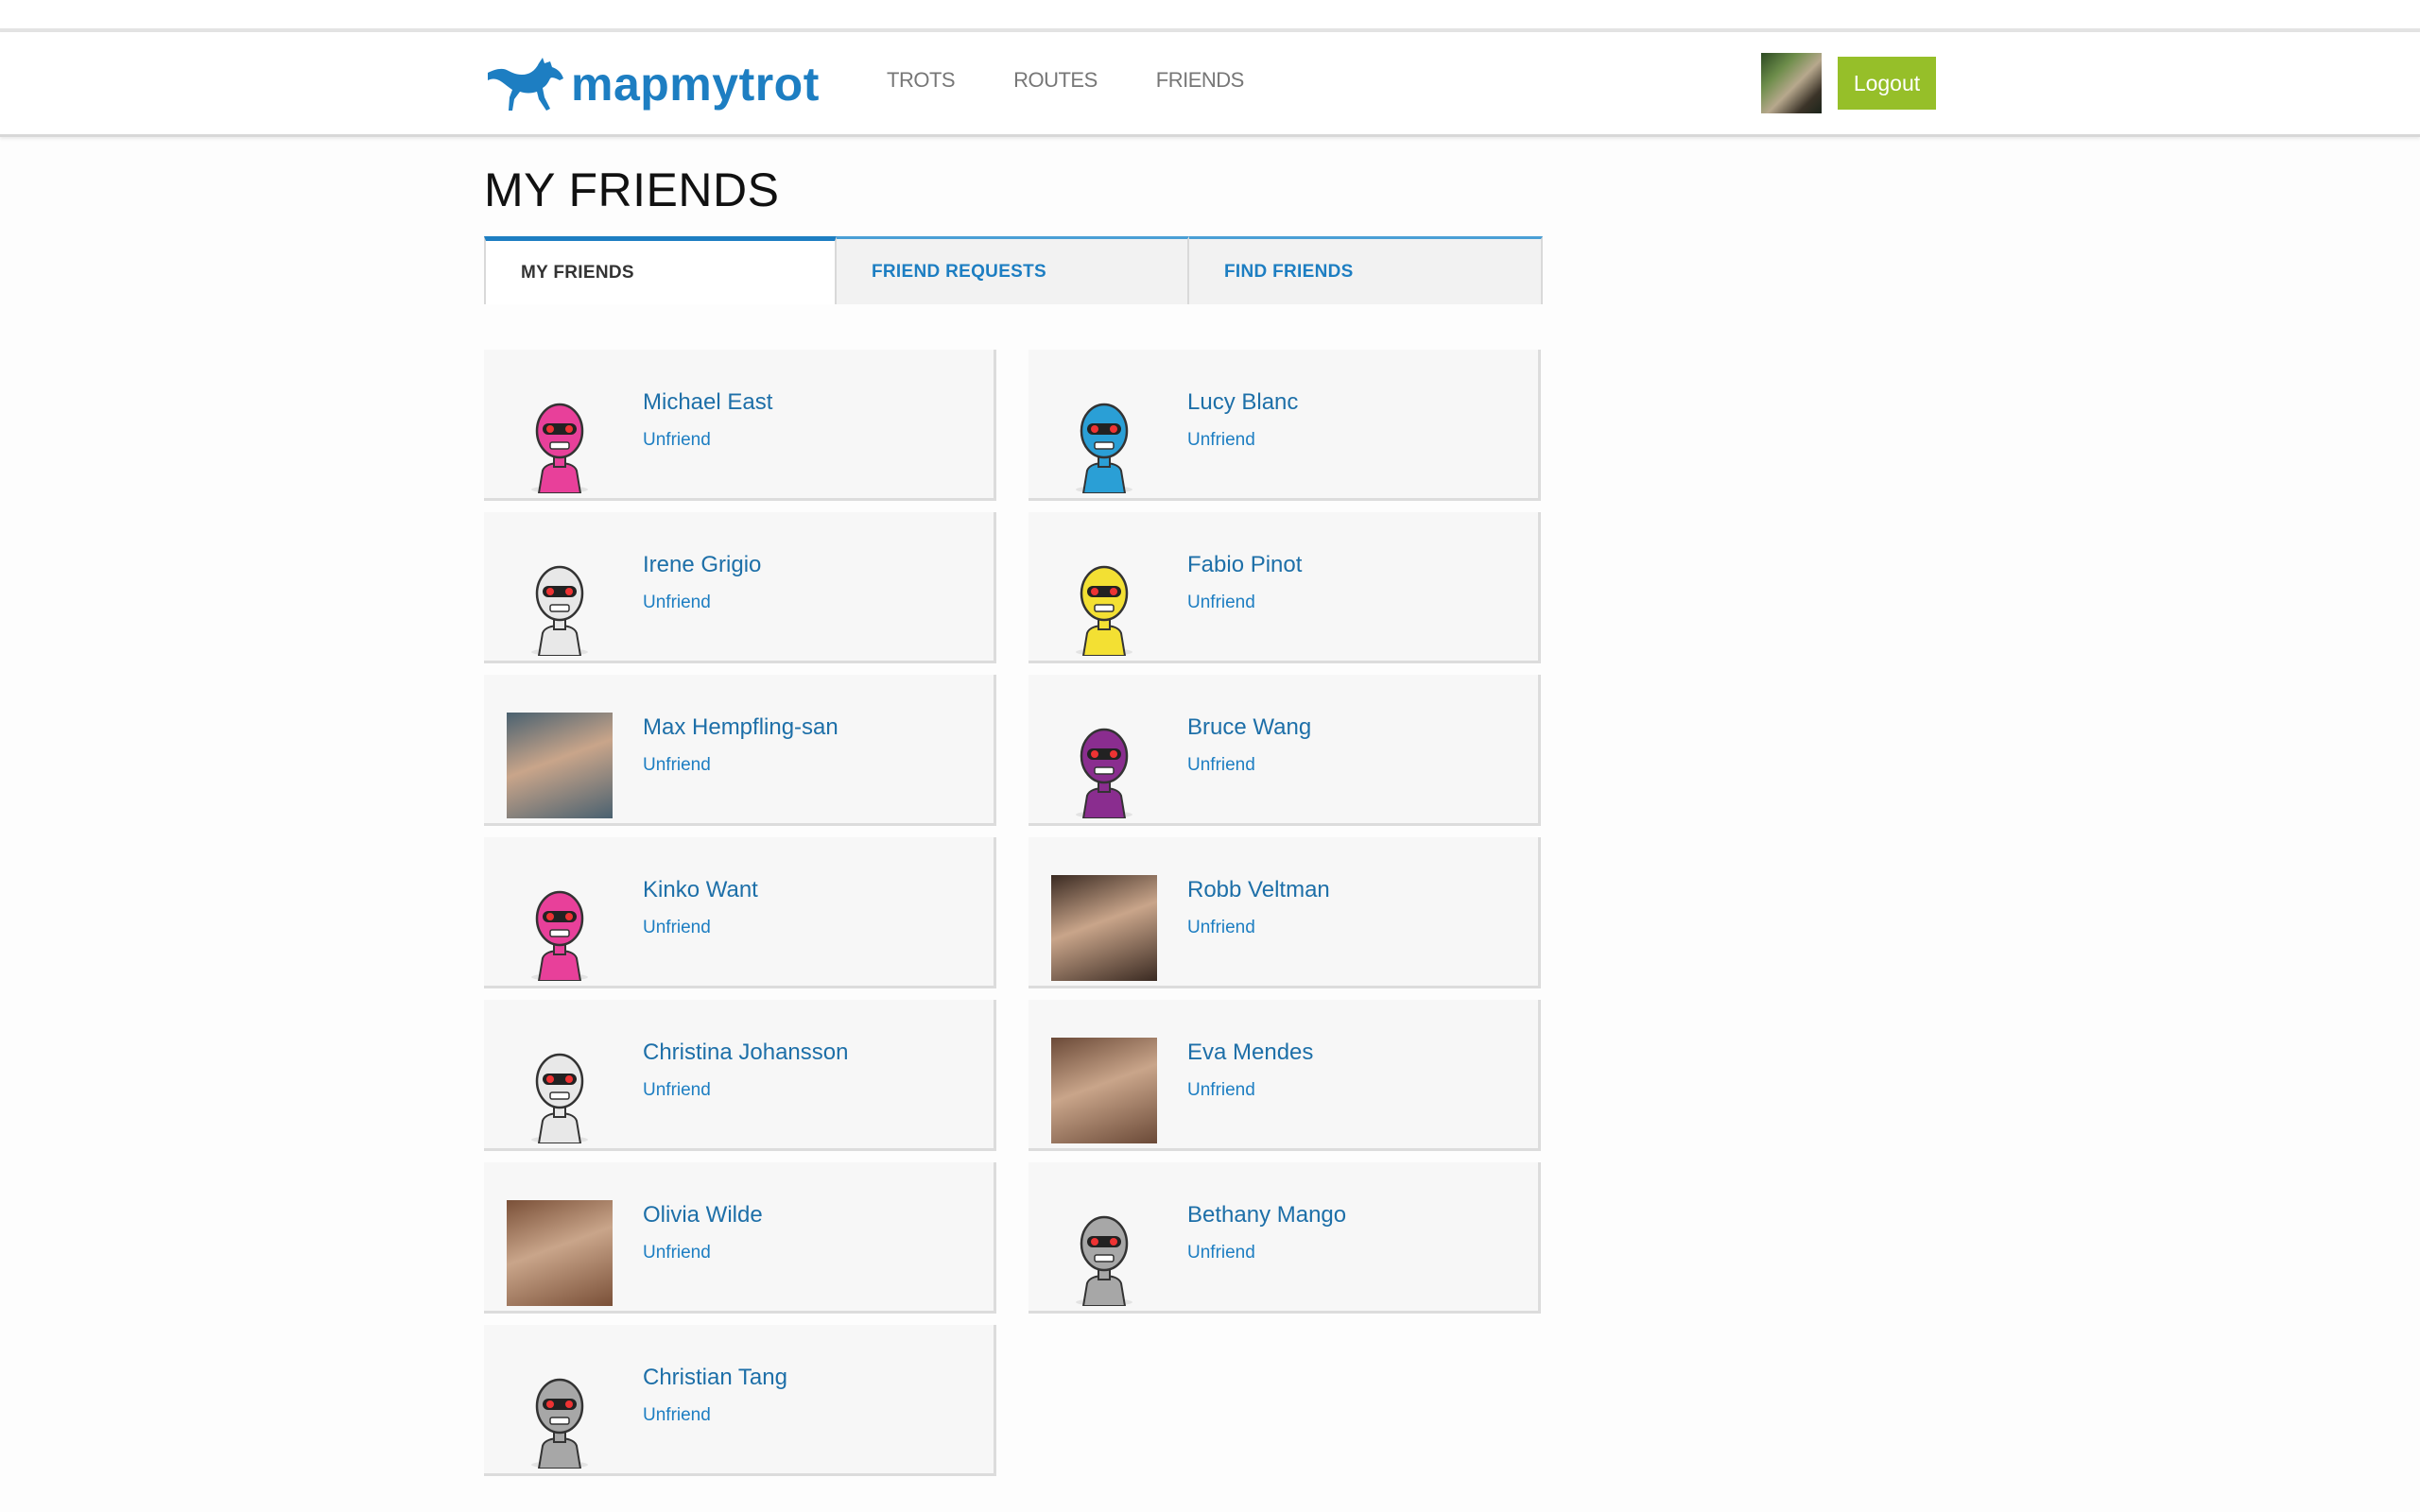 The image size is (2420, 1512). I want to click on friend-card: Lucy Blanc Unfriend, so click(1284, 425).